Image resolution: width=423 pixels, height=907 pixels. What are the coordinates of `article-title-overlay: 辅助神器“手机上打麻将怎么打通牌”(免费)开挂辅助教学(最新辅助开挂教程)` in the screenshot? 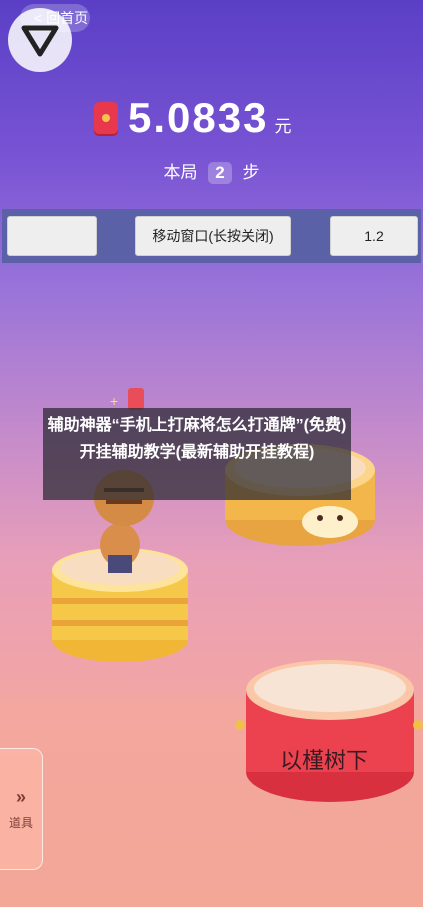 It's located at (197, 454).